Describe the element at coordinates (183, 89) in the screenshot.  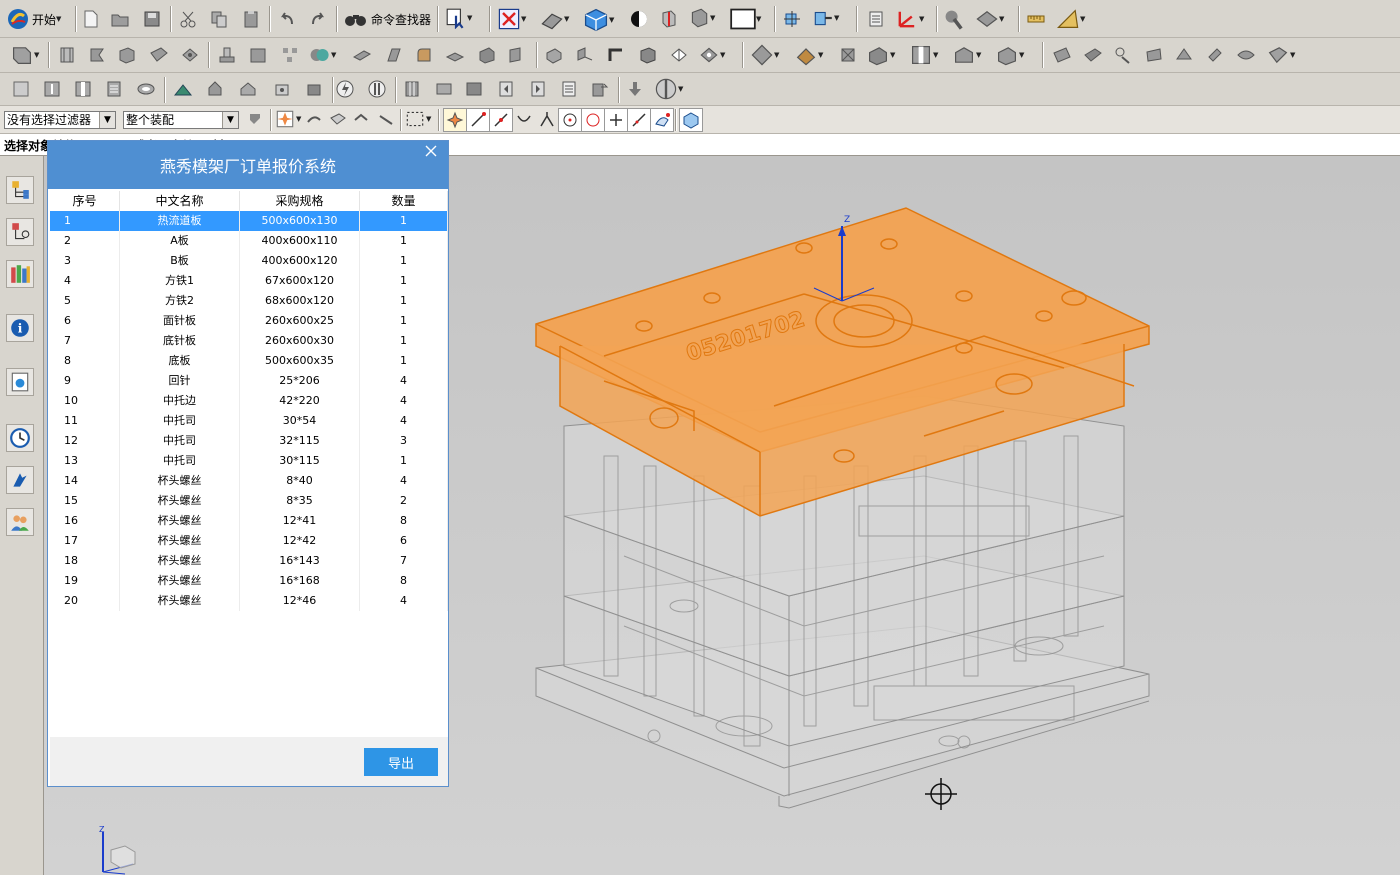
I see `tool-6-button` at that location.